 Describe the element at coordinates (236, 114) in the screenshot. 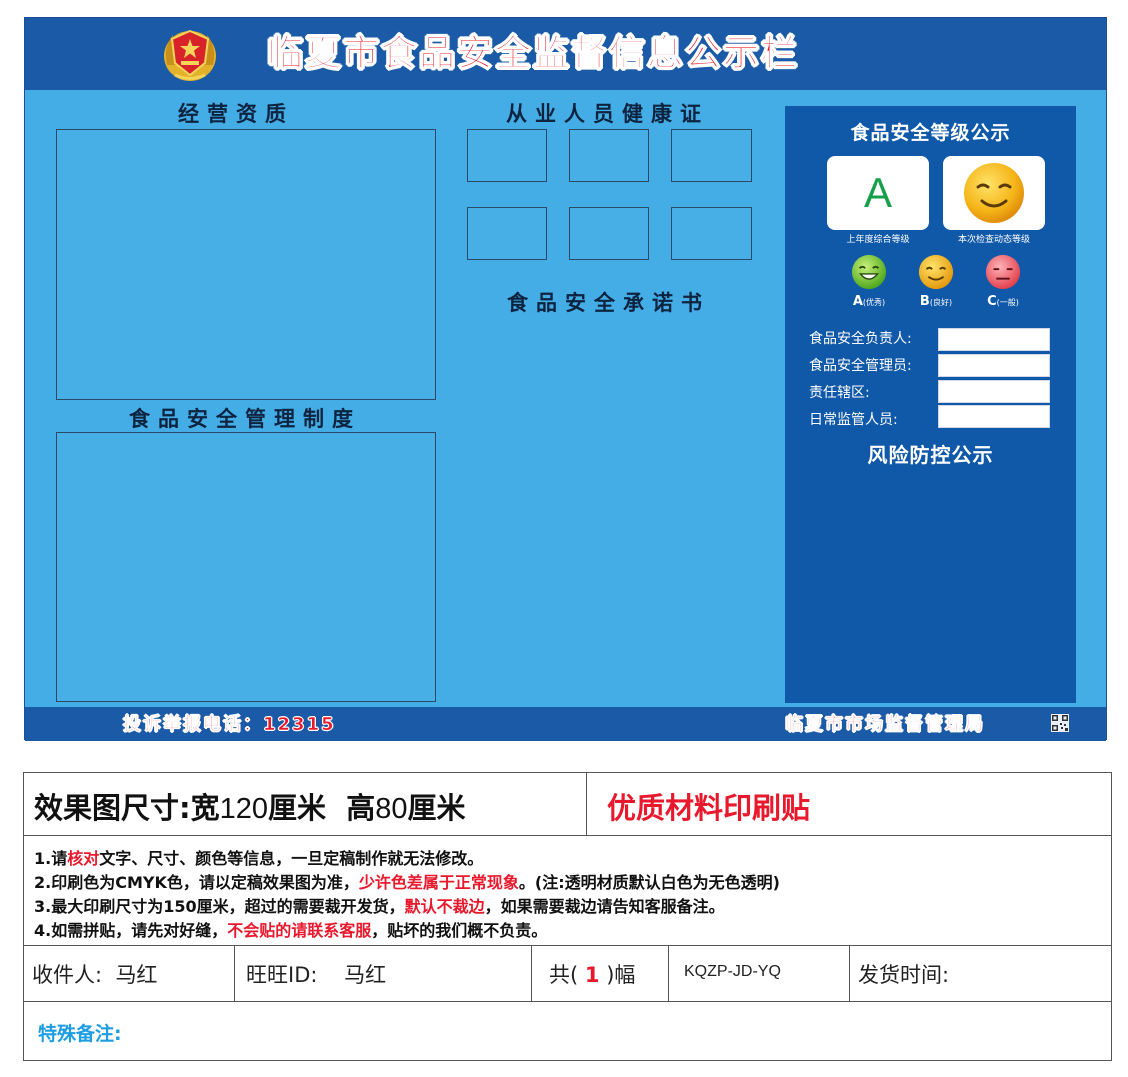

I see `section-label-business-qualification: 经营资质` at that location.